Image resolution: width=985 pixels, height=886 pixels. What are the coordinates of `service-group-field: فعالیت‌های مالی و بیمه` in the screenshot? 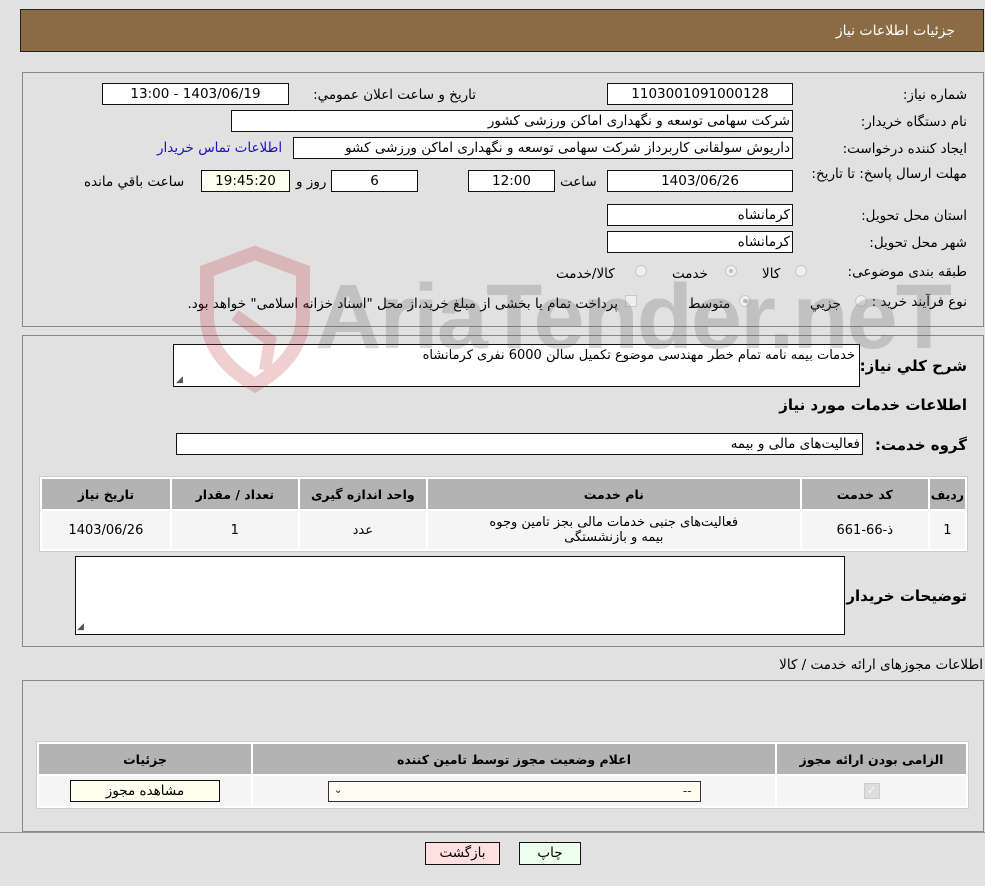 It's located at (519, 444).